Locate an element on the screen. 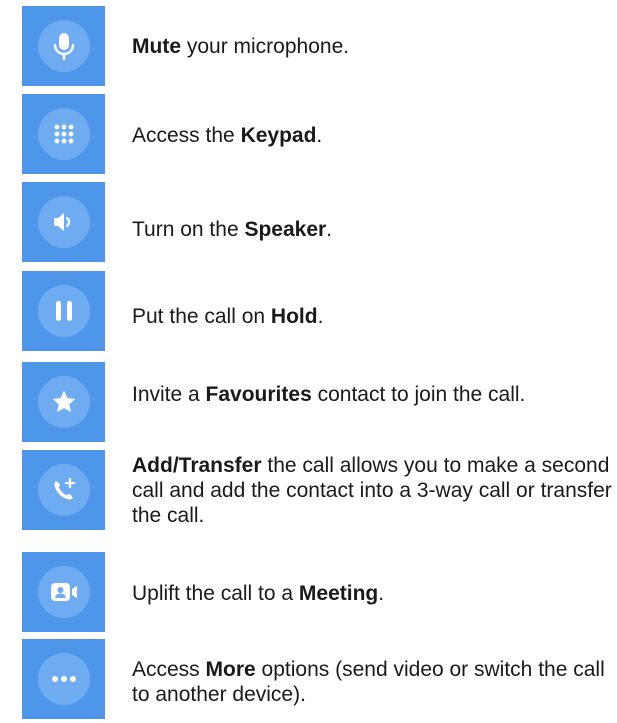 Image resolution: width=617 pixels, height=723 pixels. hold-description: Put the call on Hold. is located at coordinates (372, 316).